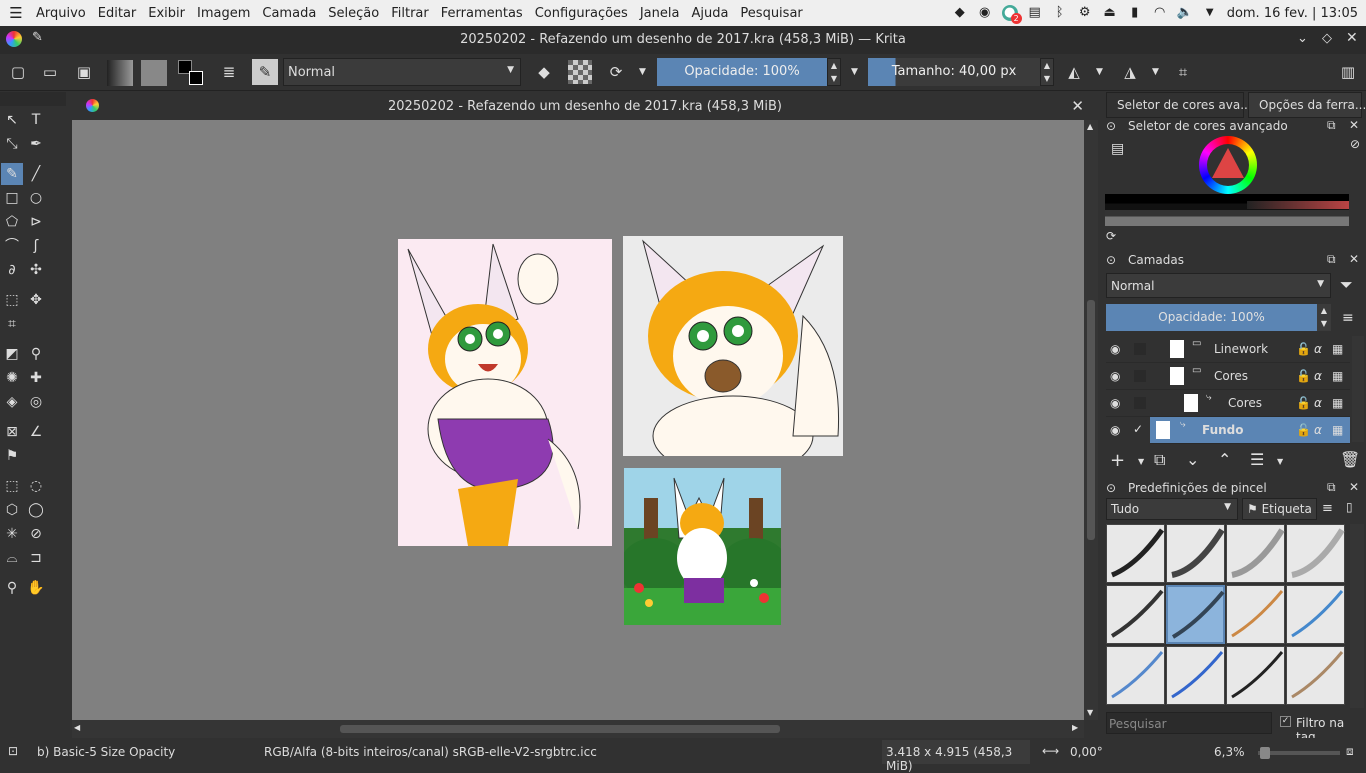  Describe the element at coordinates (1327, 508) in the screenshot. I see `brush-view-menu-icon: ≡` at that location.